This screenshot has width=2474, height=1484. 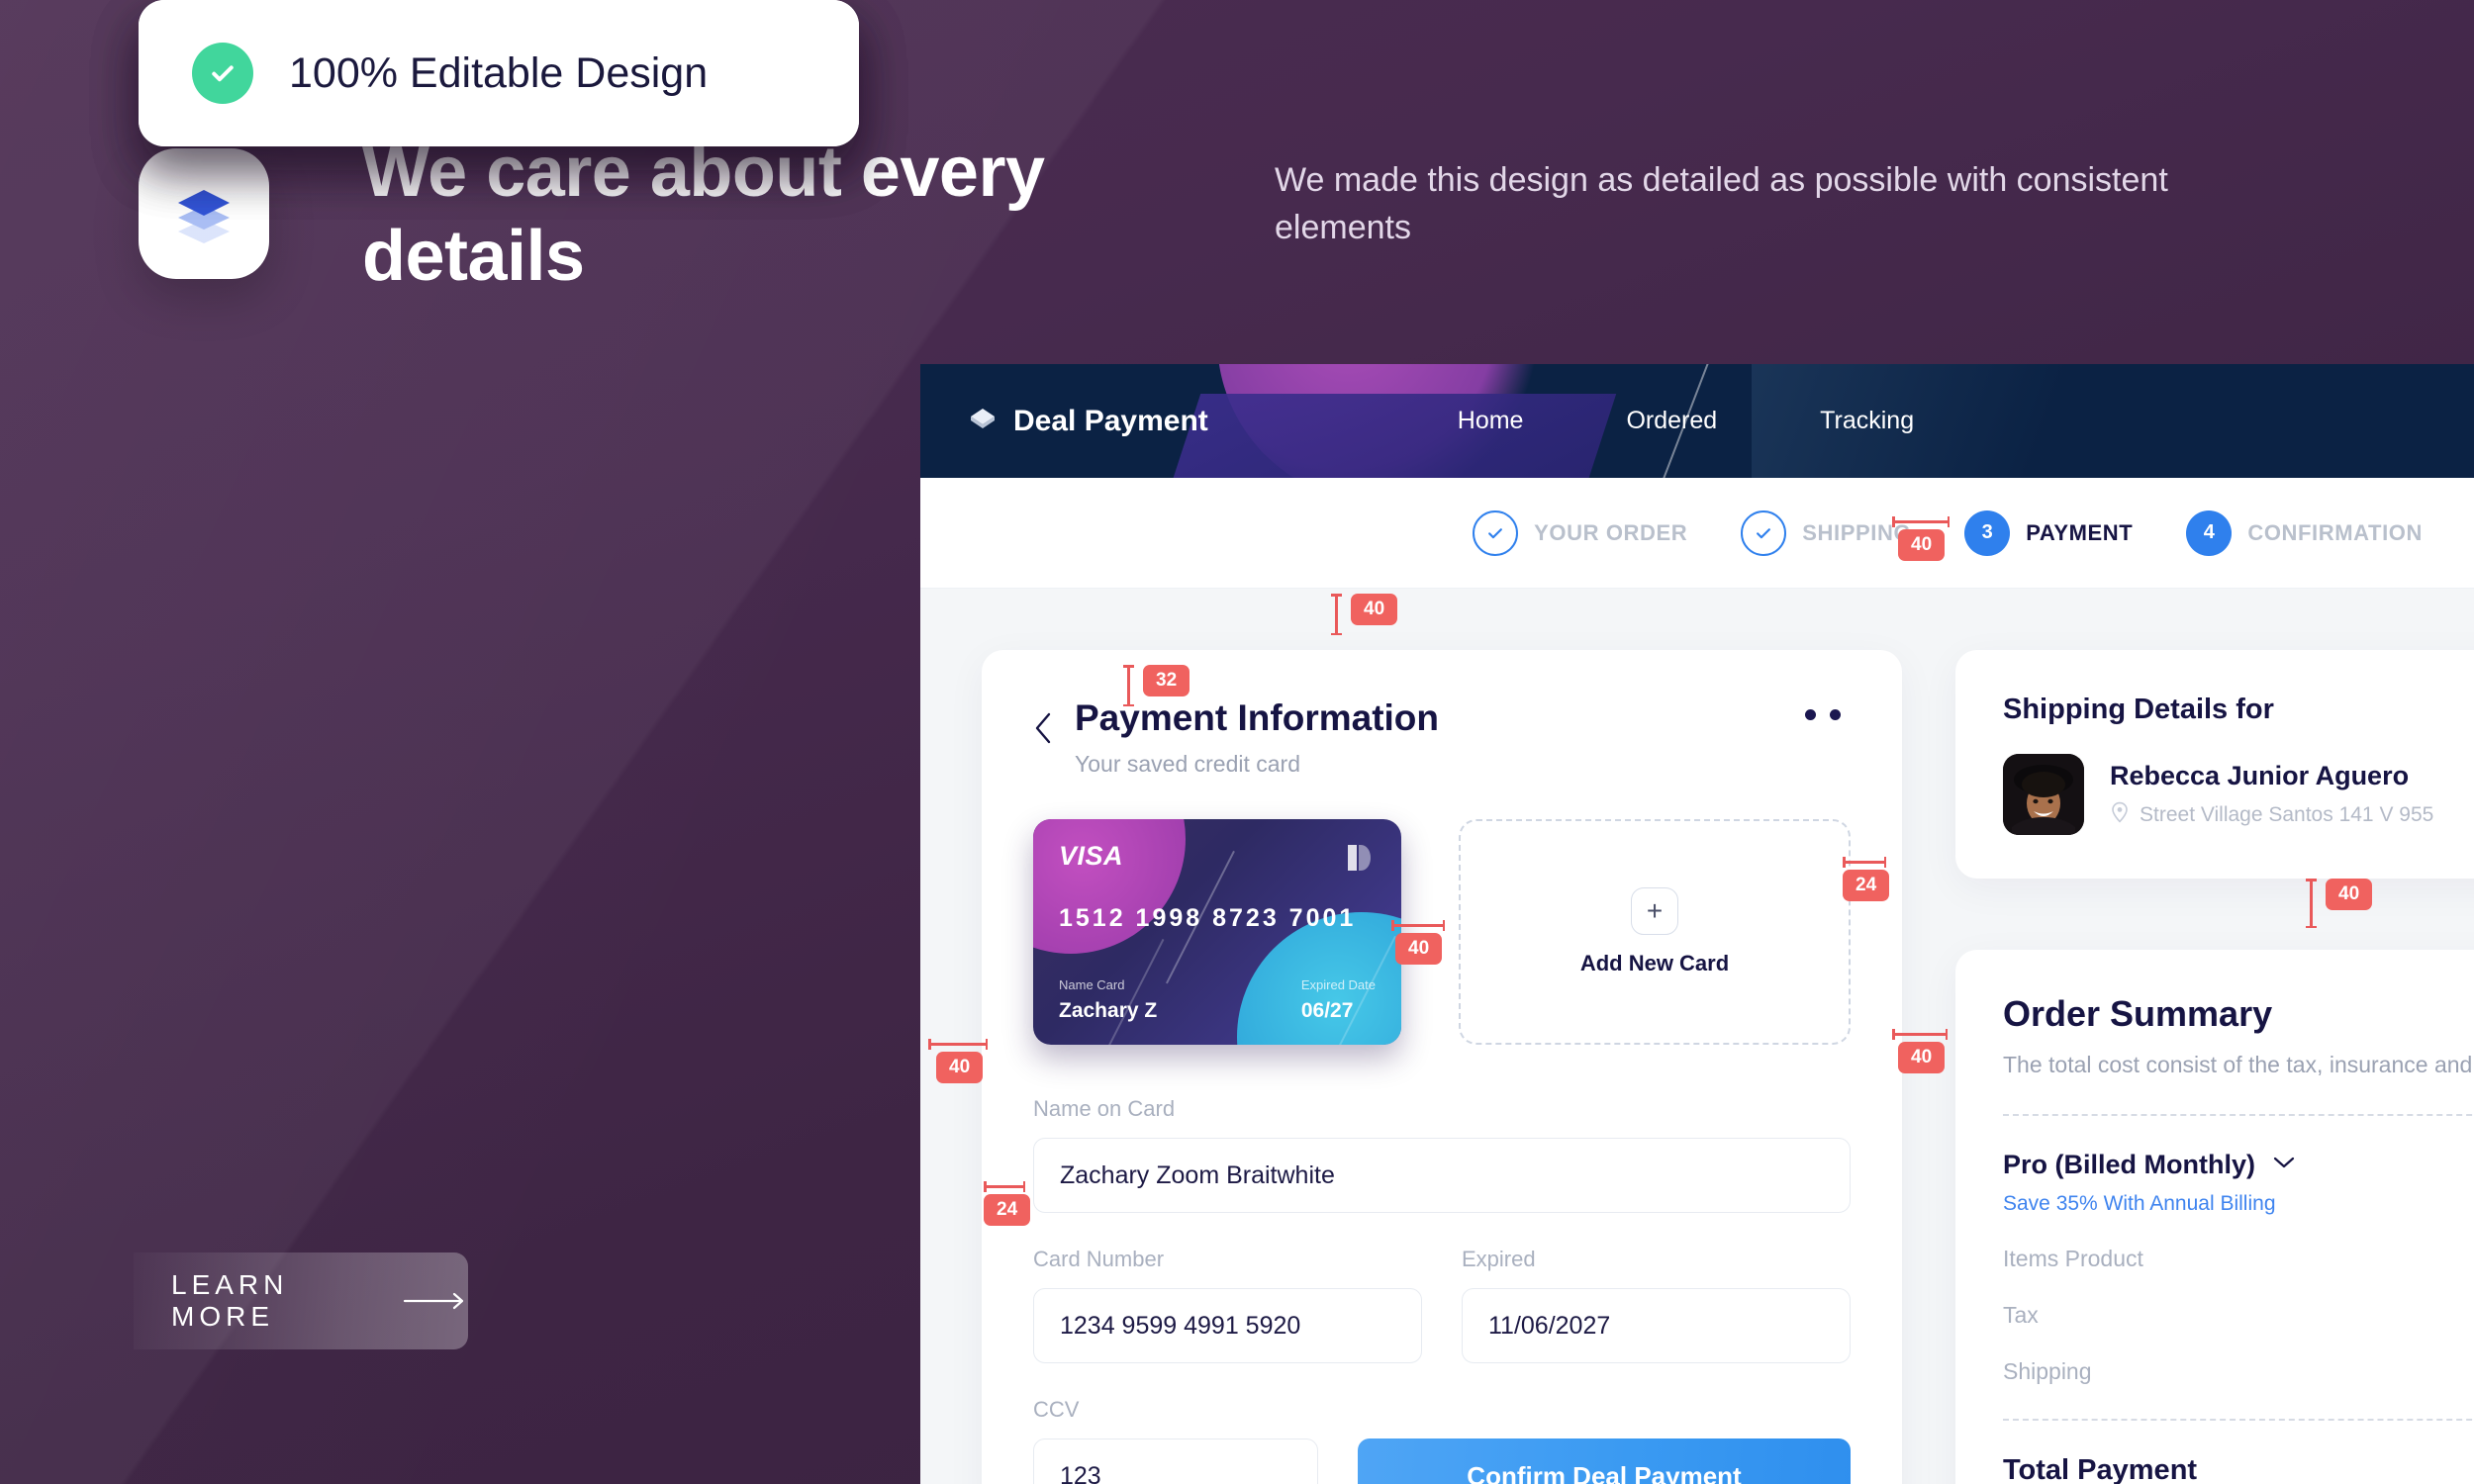 I want to click on learn-more-button: LEARN MORE, so click(x=301, y=1300).